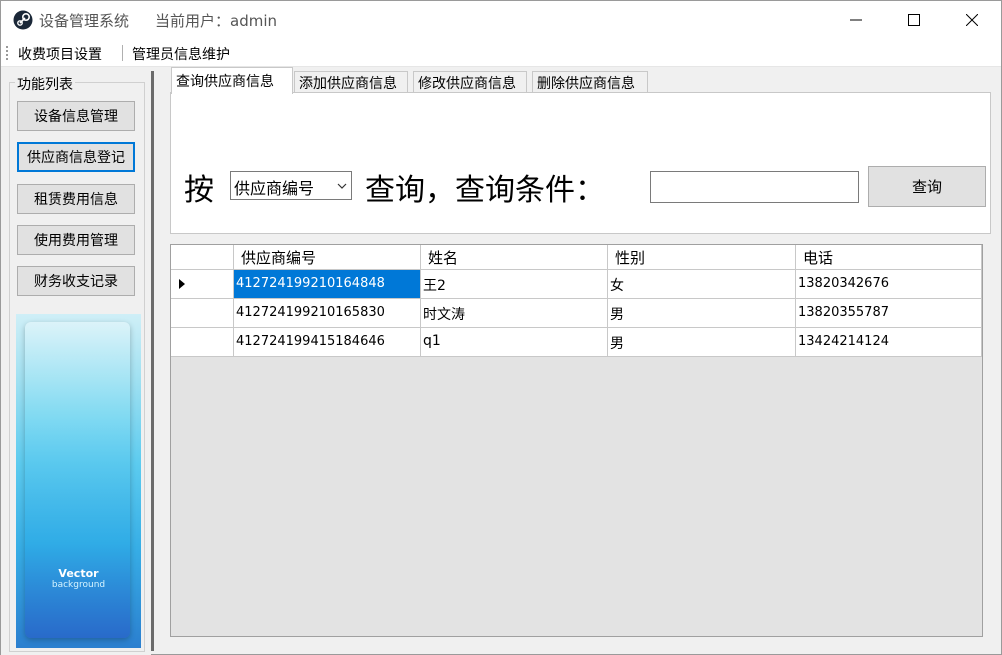  I want to click on rental-fee-button: 租赁费用信息, so click(76, 199).